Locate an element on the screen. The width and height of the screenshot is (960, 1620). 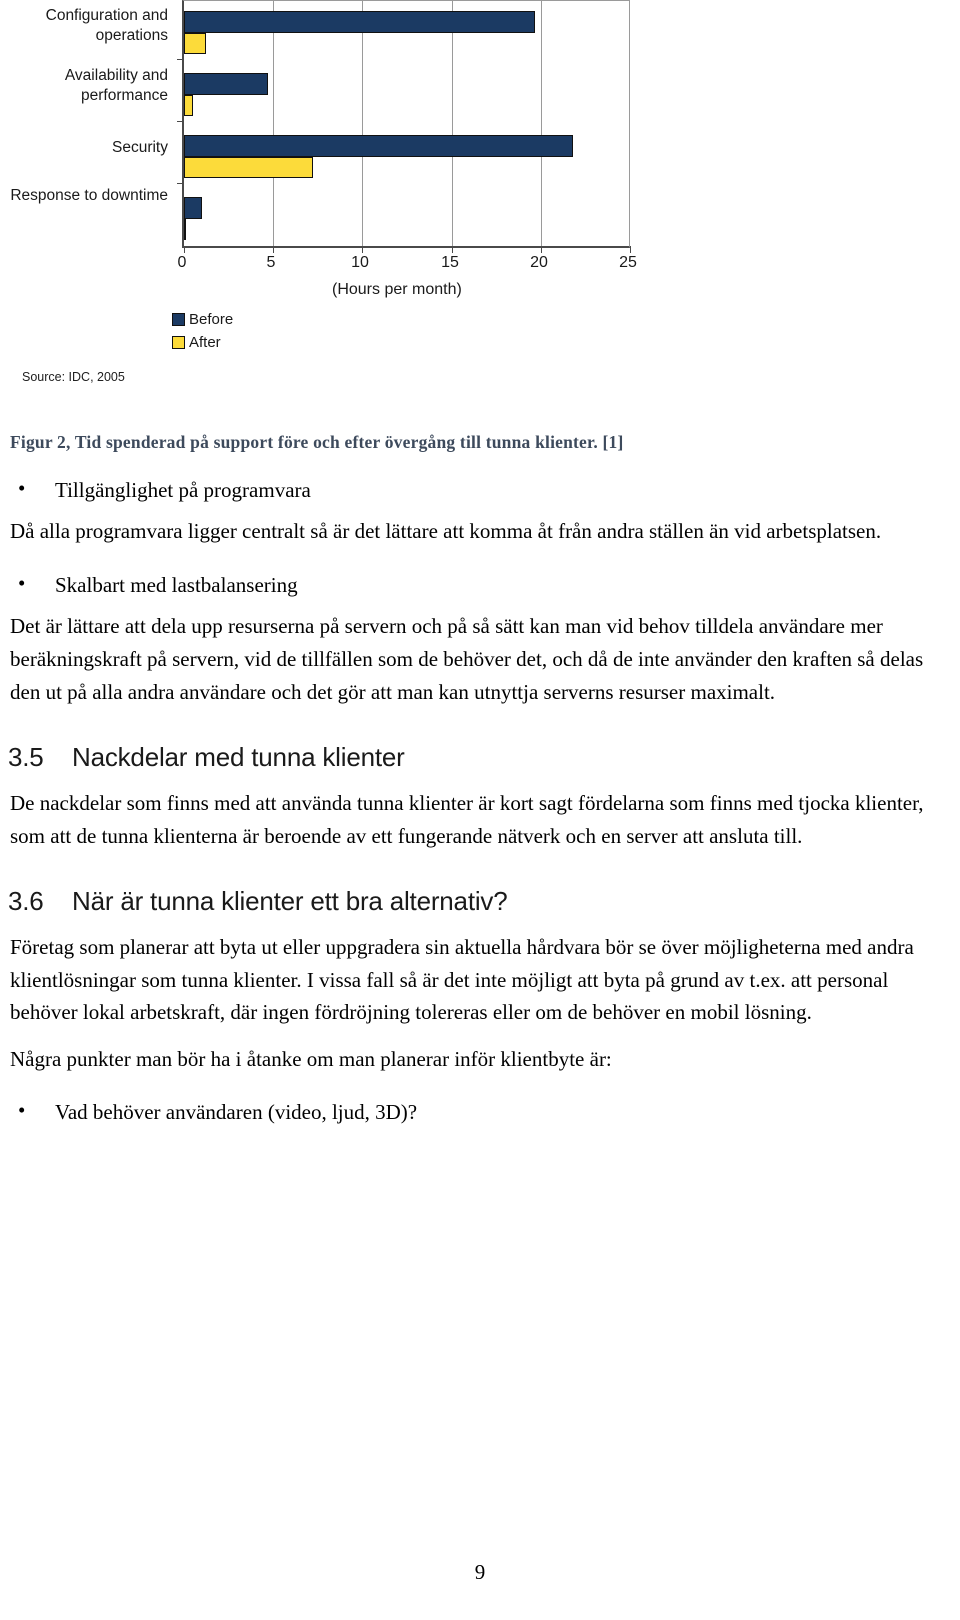
advantages-bullet-list: Tillgänglighet på programvara is located at coordinates (480, 489).